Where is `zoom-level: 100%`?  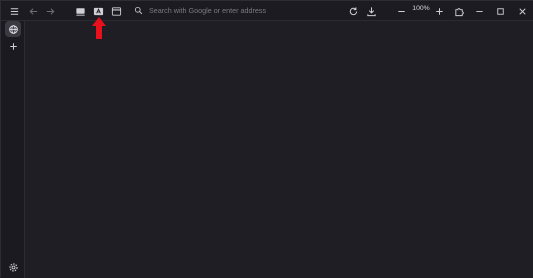 zoom-level: 100% is located at coordinates (421, 8).